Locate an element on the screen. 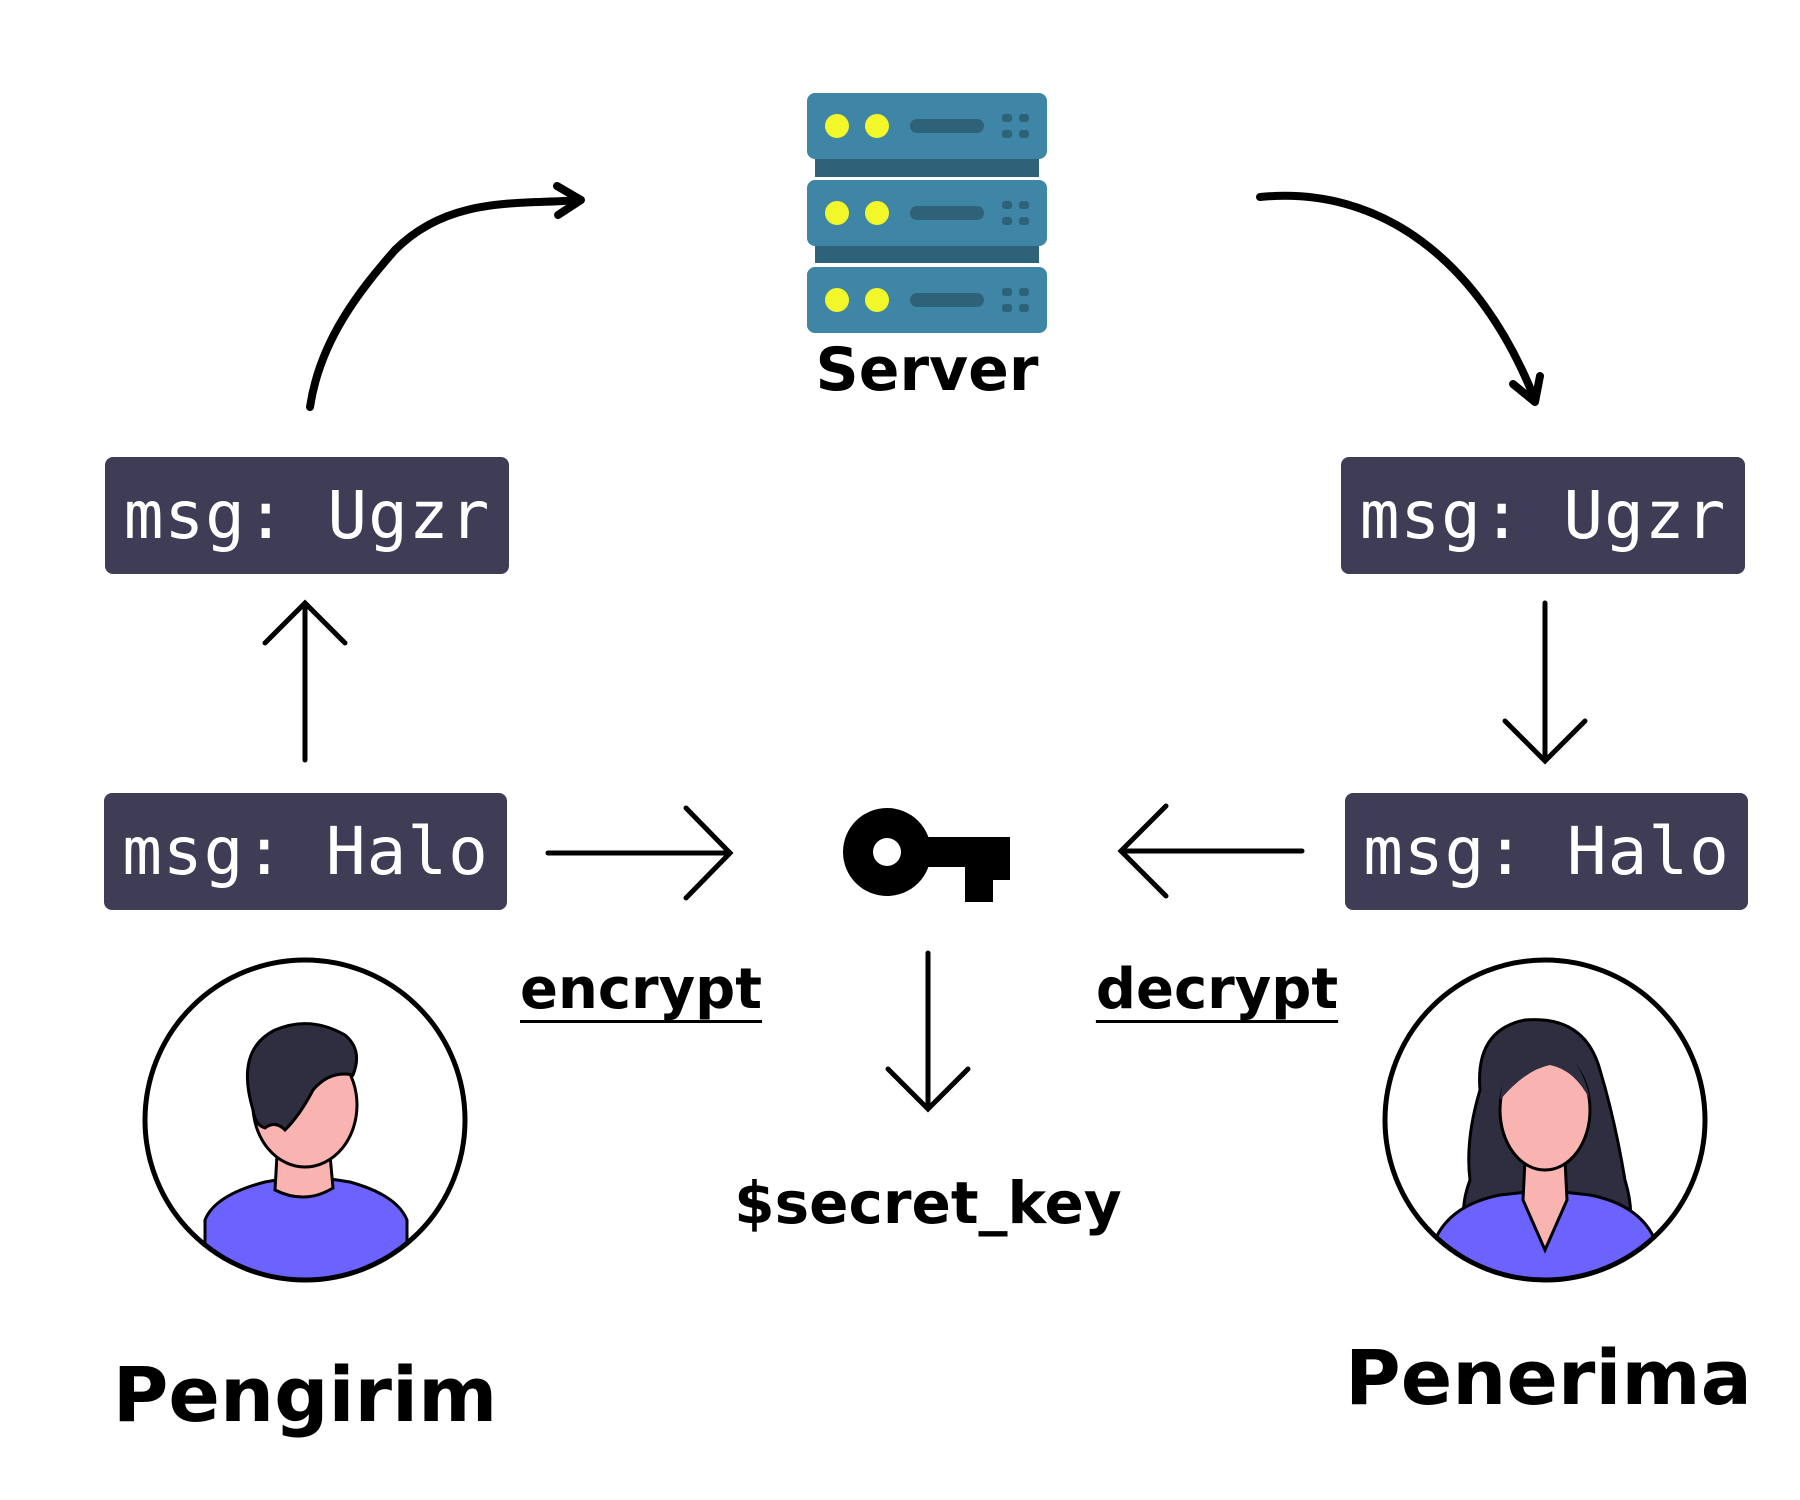 The image size is (1800, 1500). decrypt-label: decrypt is located at coordinates (1217, 989).